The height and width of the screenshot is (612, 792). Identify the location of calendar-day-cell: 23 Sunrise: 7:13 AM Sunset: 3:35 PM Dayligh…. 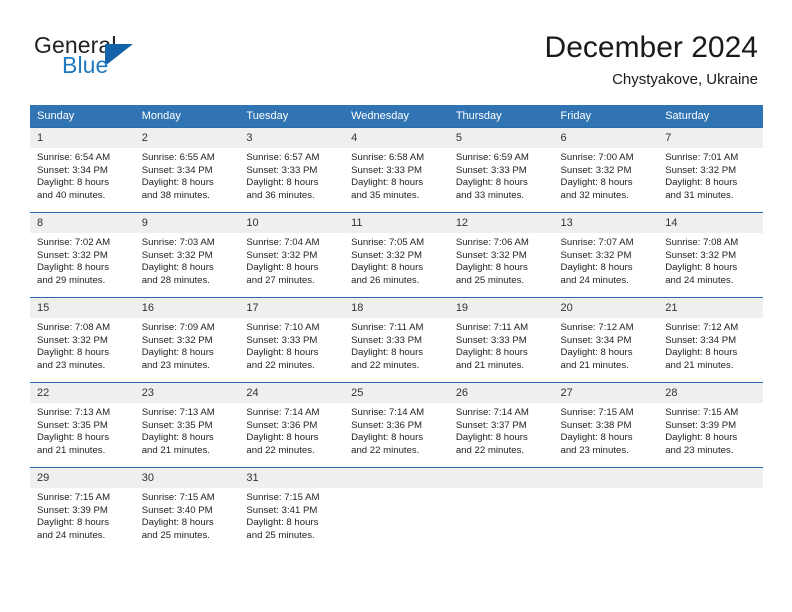
(187, 425).